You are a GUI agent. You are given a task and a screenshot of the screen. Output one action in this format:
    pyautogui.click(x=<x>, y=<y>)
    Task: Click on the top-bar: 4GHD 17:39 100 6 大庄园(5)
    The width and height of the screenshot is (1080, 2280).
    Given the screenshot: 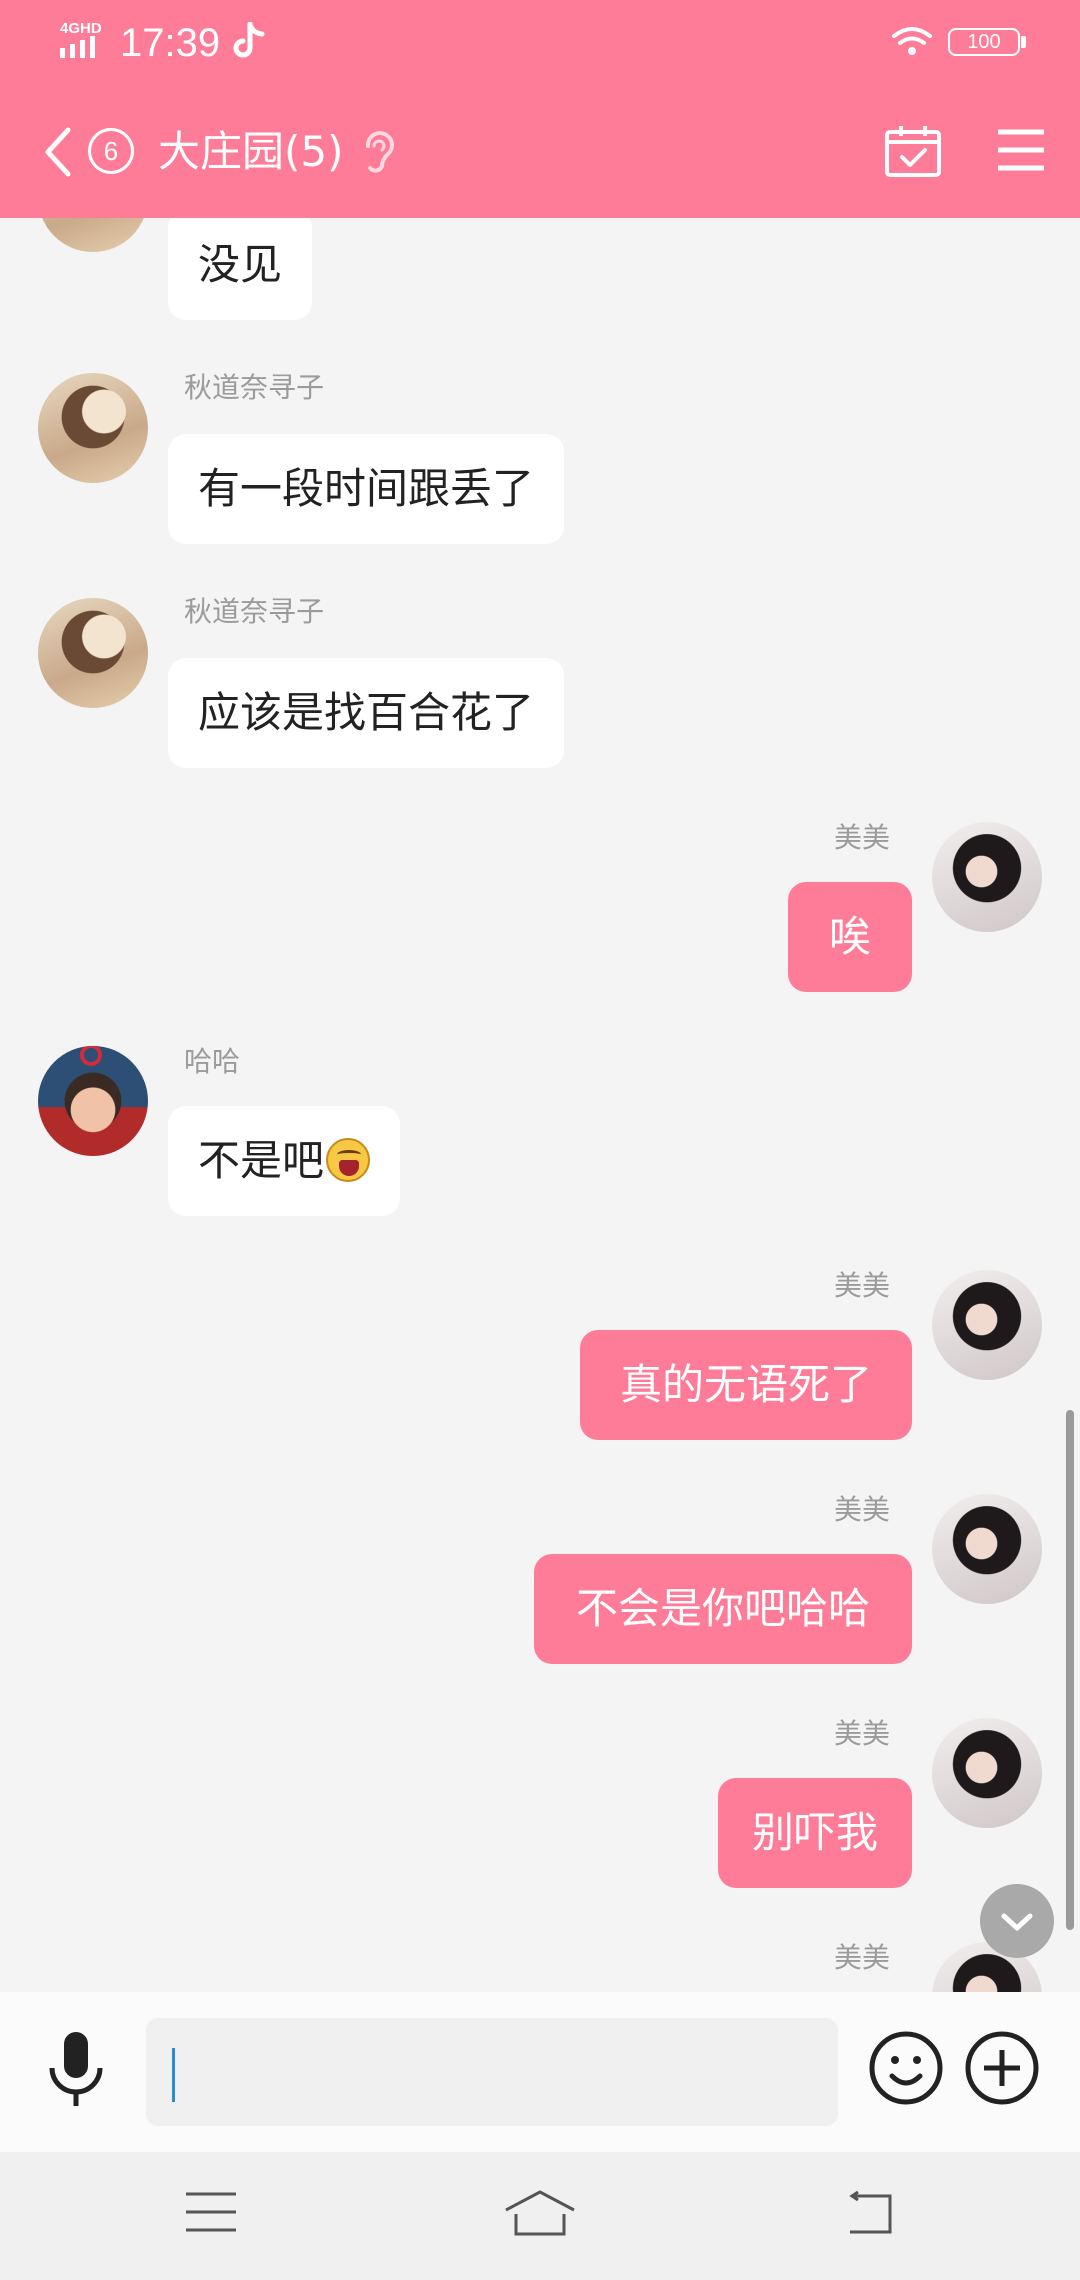 What is the action you would take?
    pyautogui.click(x=540, y=109)
    